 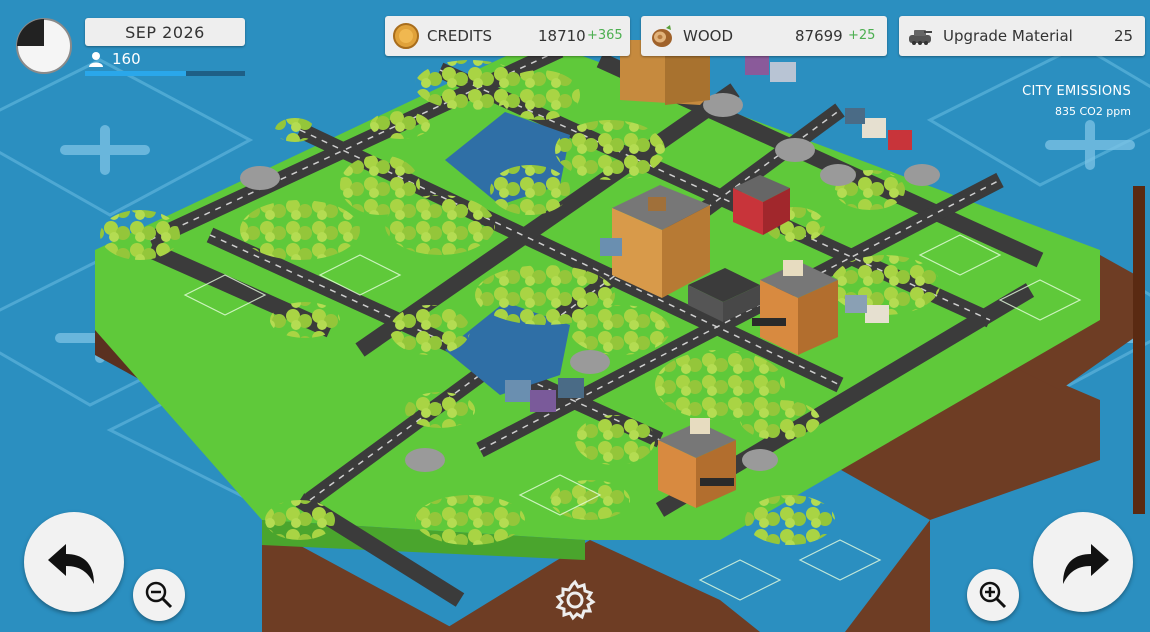 What do you see at coordinates (1139, 350) in the screenshot?
I see `emissions-meter` at bounding box center [1139, 350].